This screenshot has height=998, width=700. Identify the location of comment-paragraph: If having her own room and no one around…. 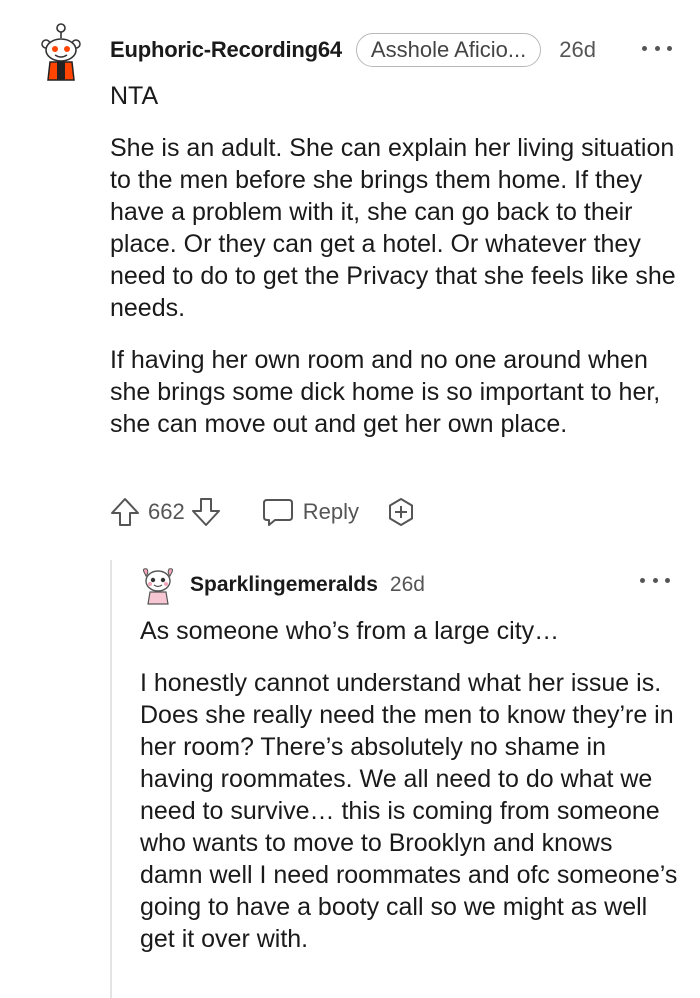
(385, 392).